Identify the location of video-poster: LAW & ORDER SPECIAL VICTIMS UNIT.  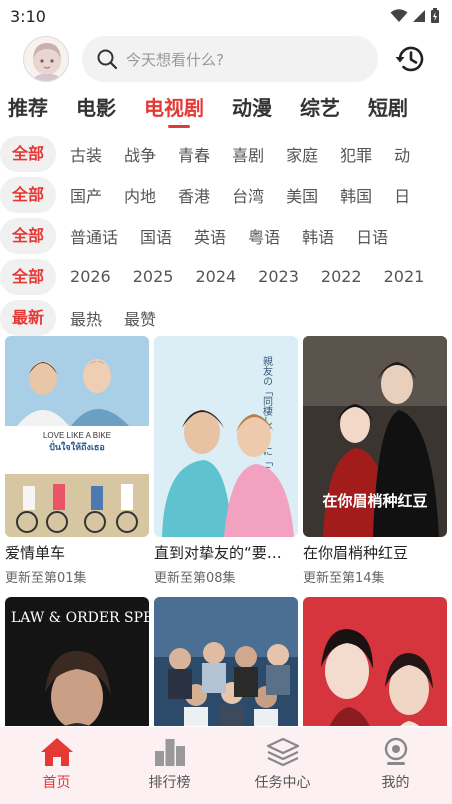
(77, 661).